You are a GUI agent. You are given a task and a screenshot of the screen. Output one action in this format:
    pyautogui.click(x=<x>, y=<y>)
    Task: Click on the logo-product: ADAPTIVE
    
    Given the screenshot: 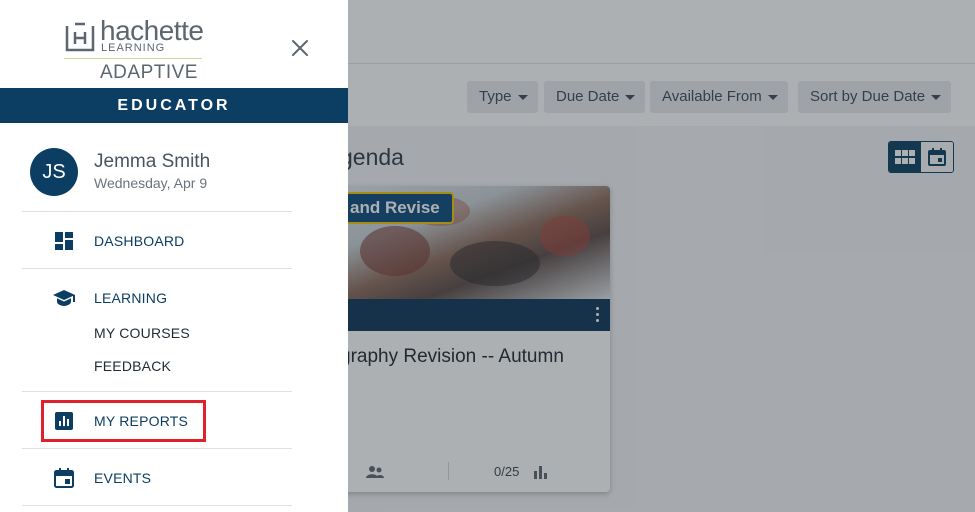 What is the action you would take?
    pyautogui.click(x=149, y=72)
    